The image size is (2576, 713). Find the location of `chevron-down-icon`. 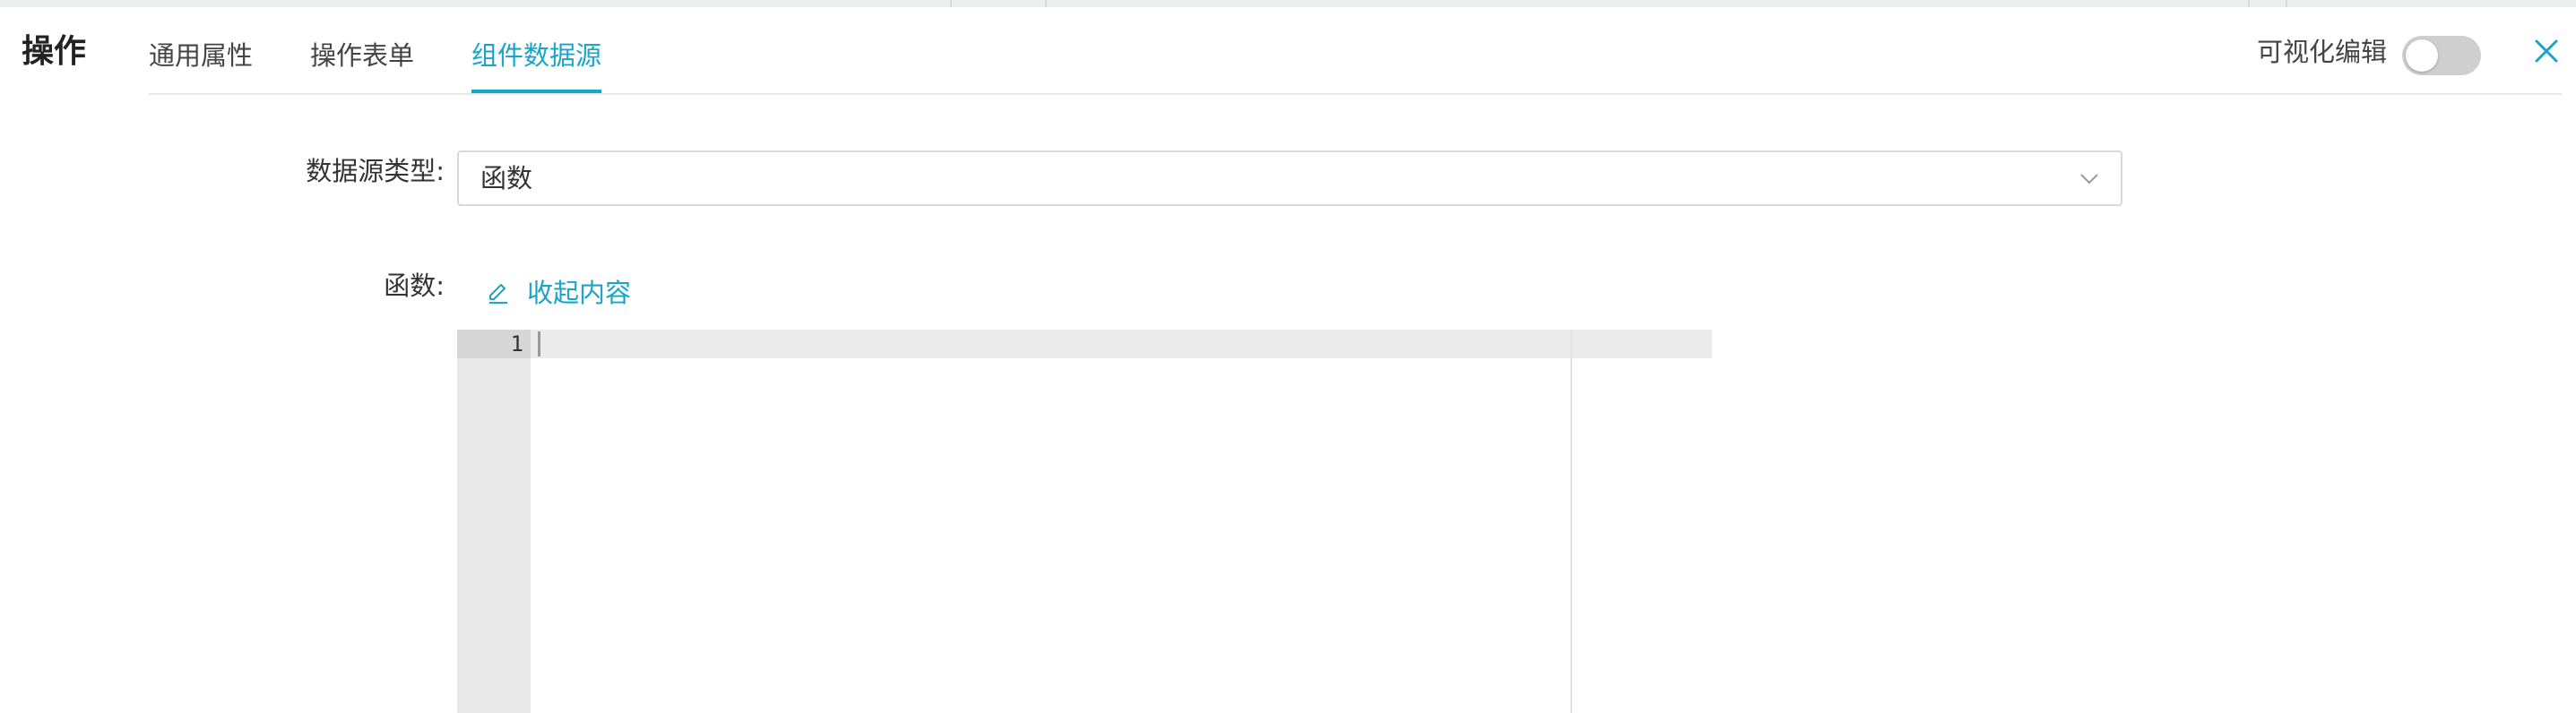

chevron-down-icon is located at coordinates (2089, 179).